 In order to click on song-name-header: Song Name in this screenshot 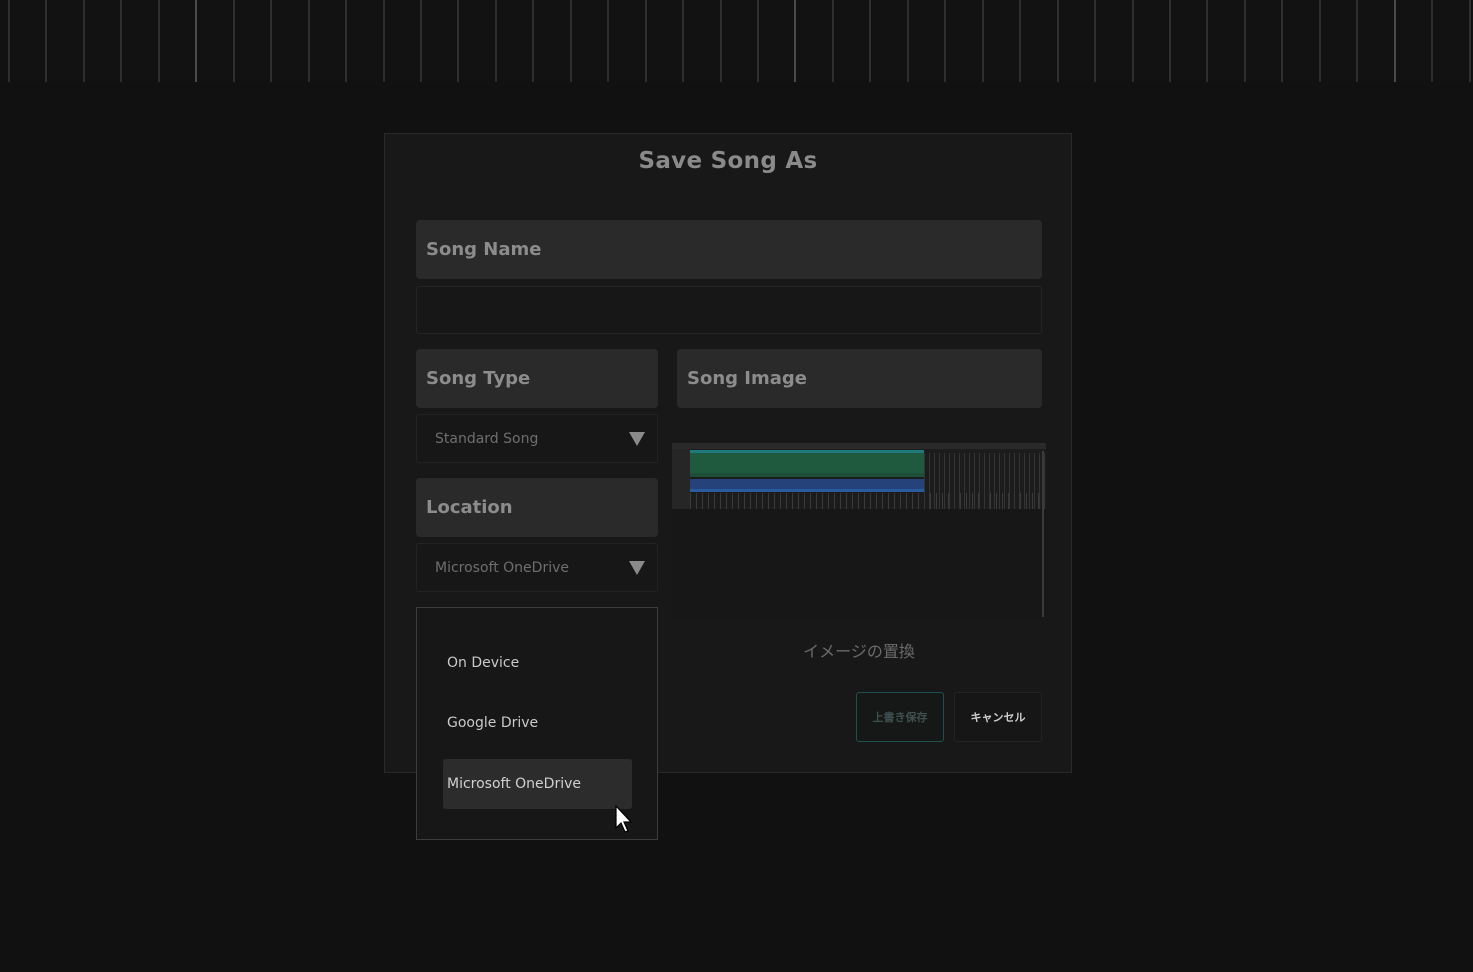, I will do `click(729, 249)`.